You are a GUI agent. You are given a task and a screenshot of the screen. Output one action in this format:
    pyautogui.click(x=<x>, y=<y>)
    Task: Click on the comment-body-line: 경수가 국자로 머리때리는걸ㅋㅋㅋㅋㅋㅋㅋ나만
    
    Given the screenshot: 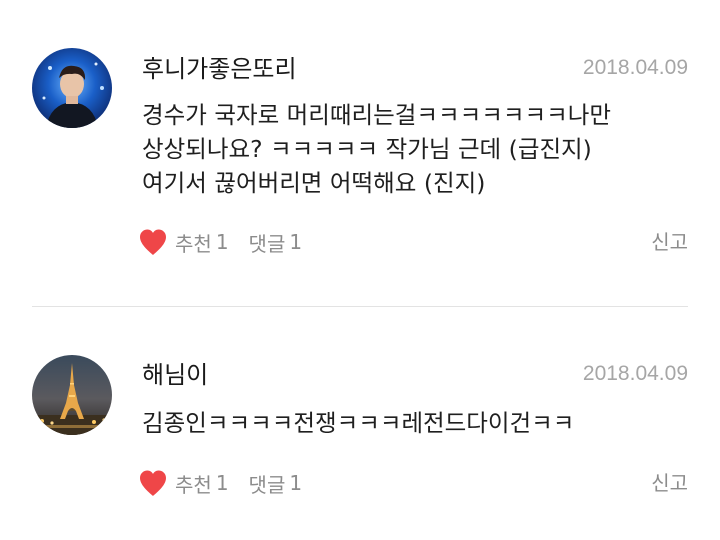 What is the action you would take?
    pyautogui.click(x=376, y=115)
    